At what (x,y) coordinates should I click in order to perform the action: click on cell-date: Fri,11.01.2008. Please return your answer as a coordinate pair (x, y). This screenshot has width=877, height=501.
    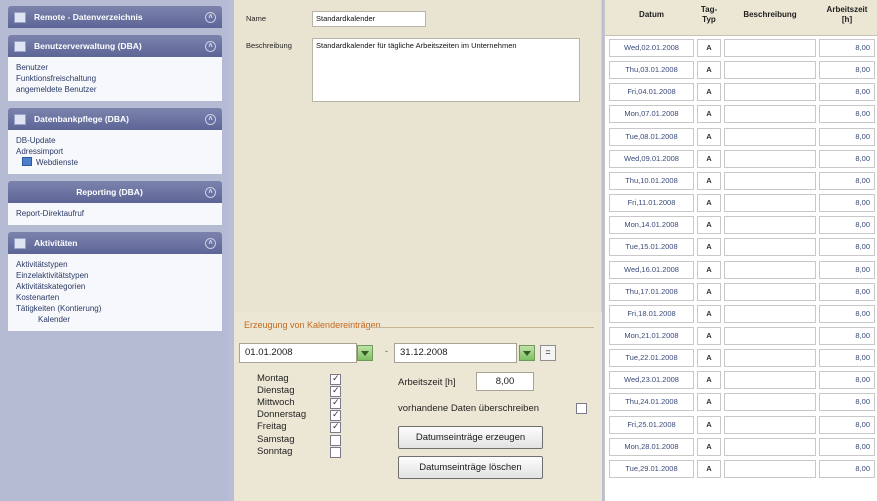
    Looking at the image, I should click on (651, 203).